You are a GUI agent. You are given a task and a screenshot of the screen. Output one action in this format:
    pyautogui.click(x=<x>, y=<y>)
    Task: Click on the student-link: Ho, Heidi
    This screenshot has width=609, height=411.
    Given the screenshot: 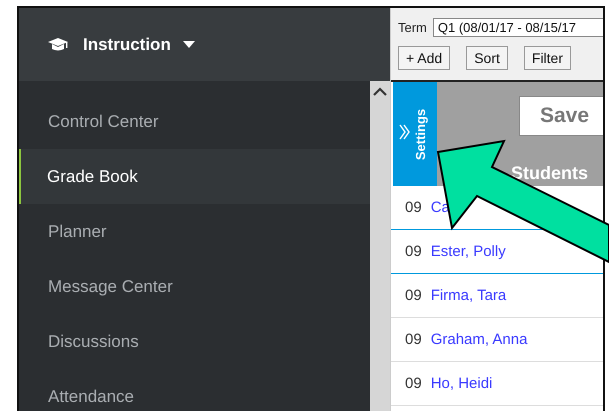 What is the action you would take?
    pyautogui.click(x=461, y=383)
    